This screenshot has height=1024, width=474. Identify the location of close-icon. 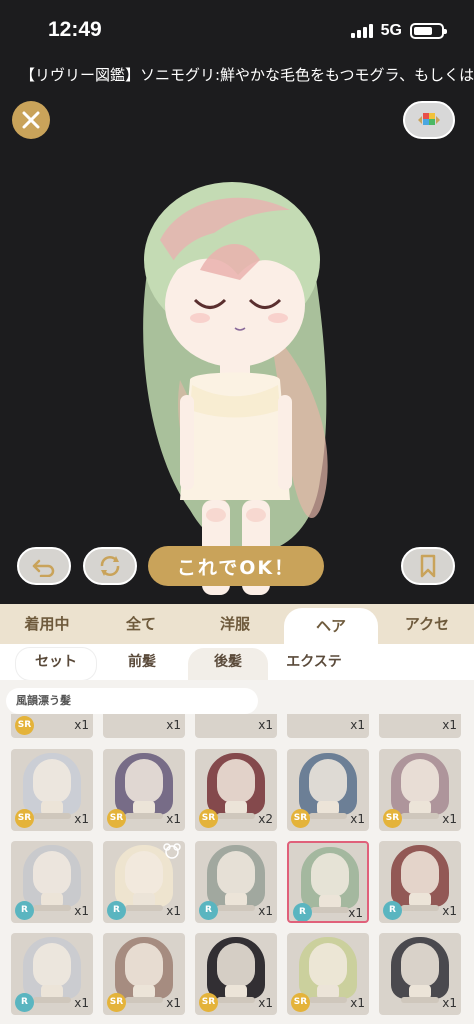
(31, 120).